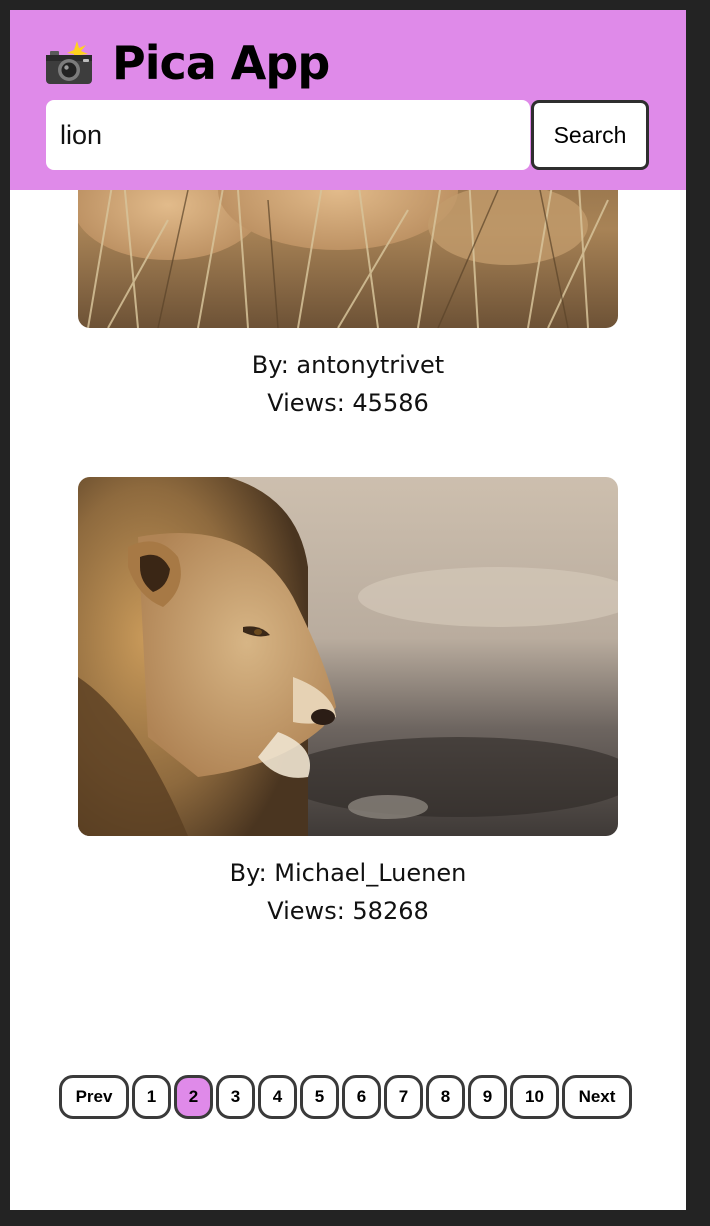  What do you see at coordinates (94, 1097) in the screenshot?
I see `prev-page-button: Prev` at bounding box center [94, 1097].